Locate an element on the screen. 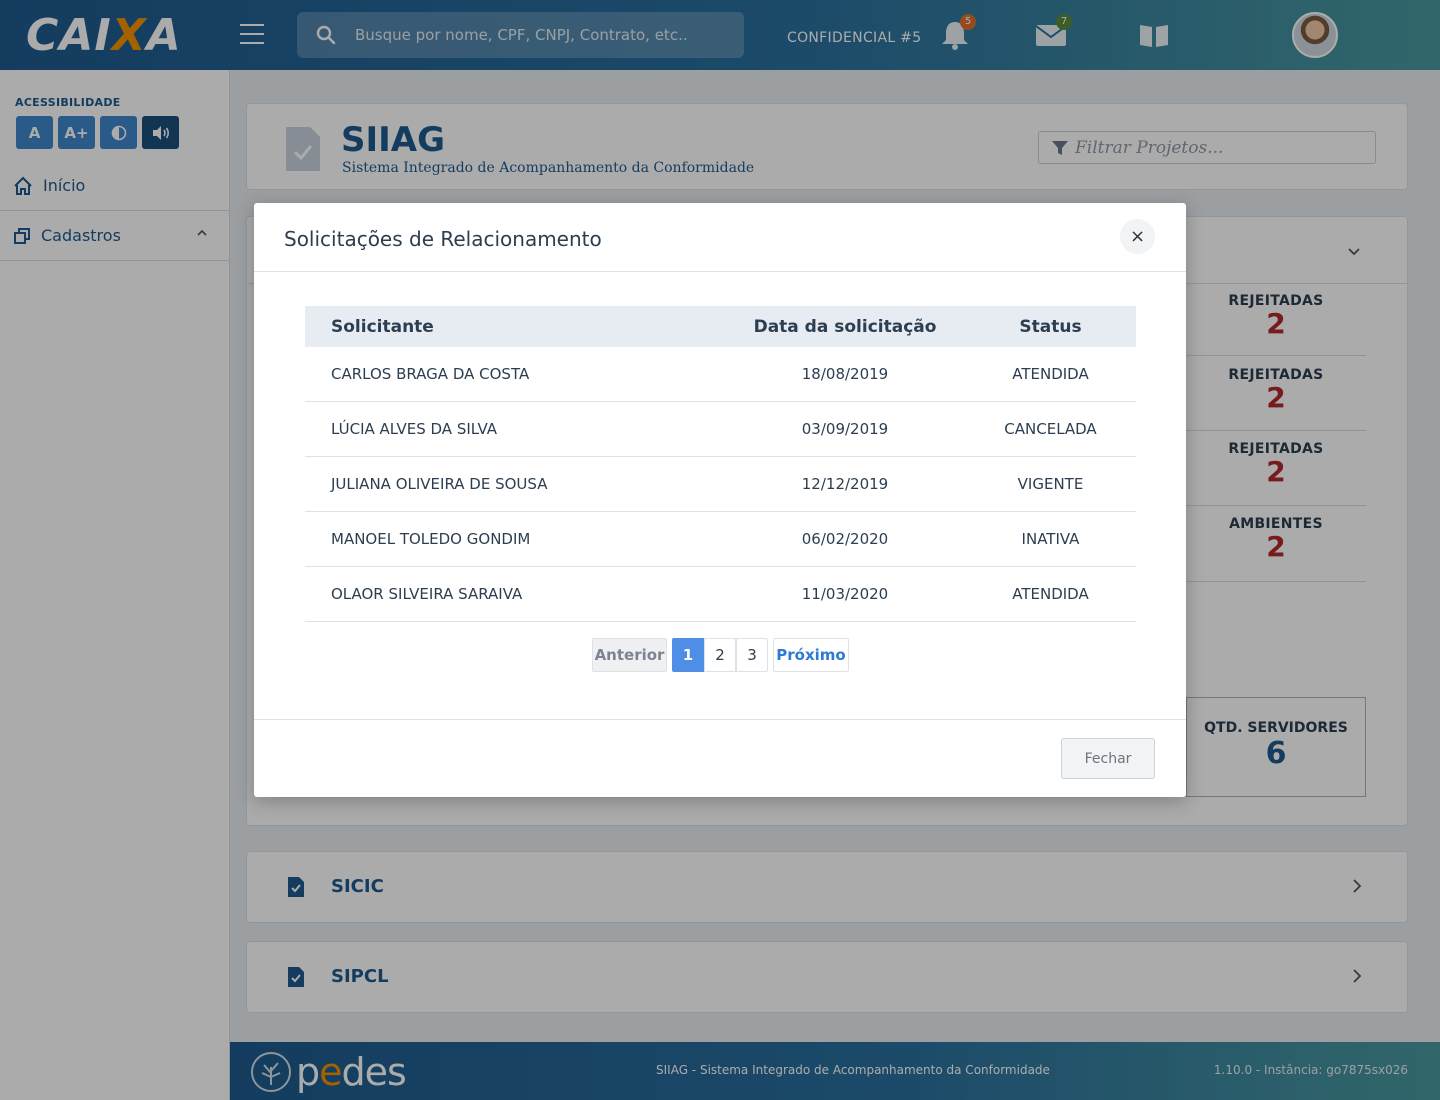 The width and height of the screenshot is (1440, 1100). cell-solicitante: CARLOS BRAGA DA COSTA is located at coordinates (430, 374).